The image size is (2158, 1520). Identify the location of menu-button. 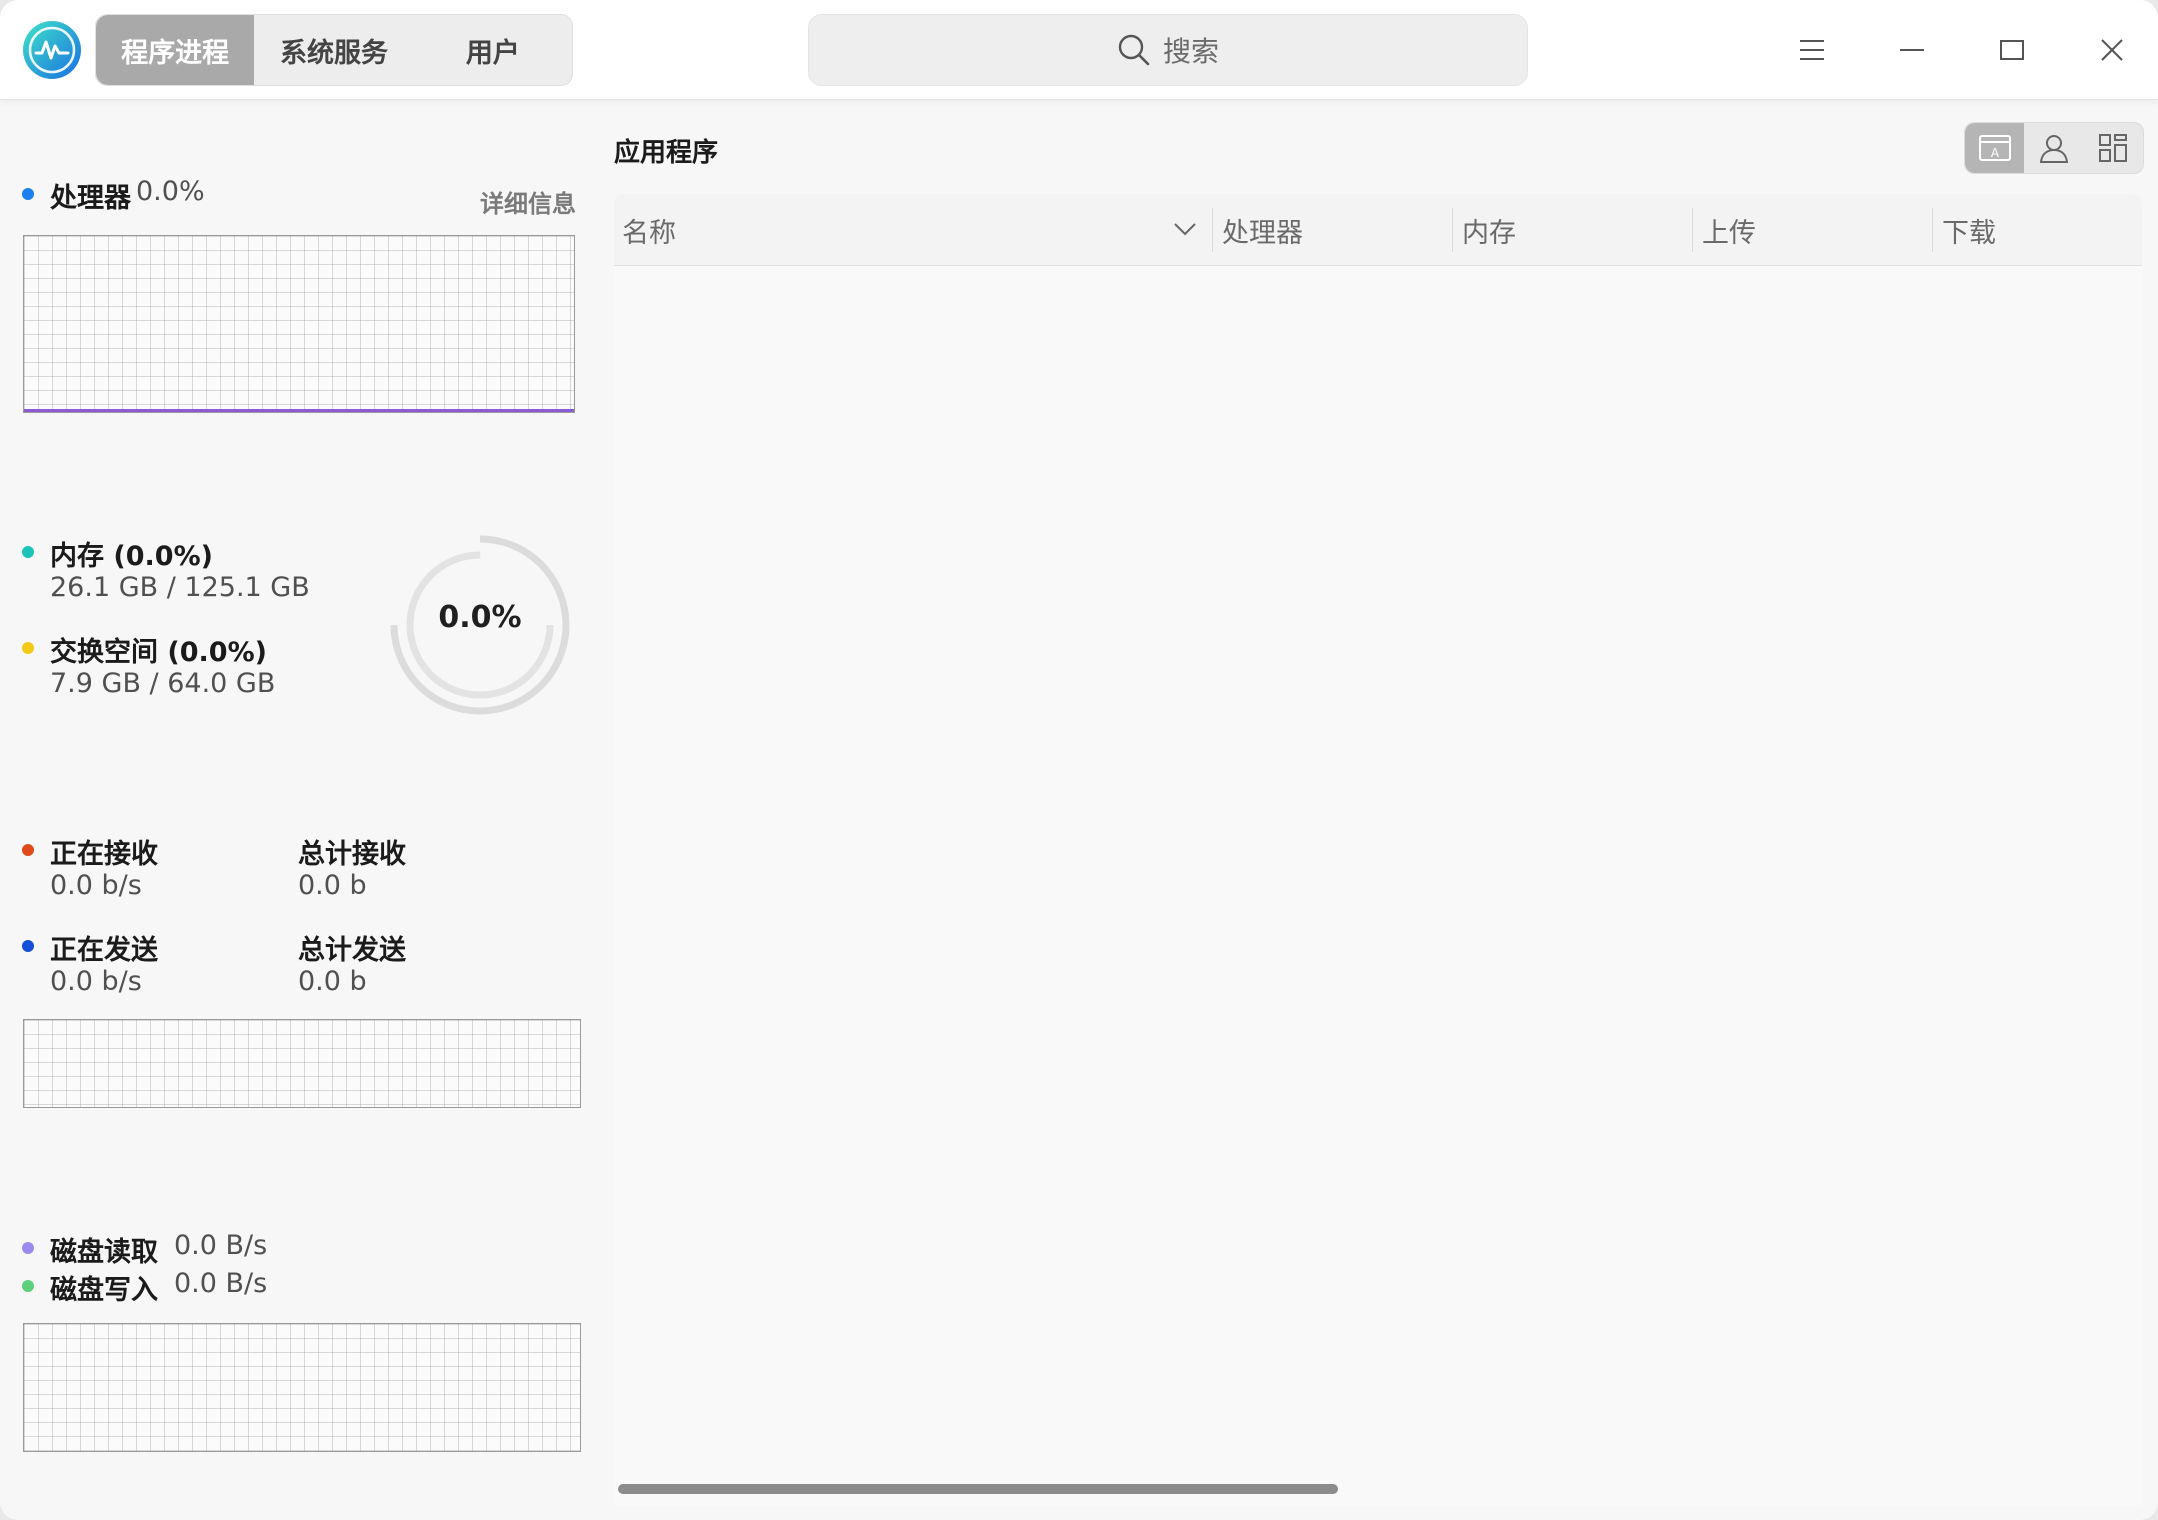
(1812, 50).